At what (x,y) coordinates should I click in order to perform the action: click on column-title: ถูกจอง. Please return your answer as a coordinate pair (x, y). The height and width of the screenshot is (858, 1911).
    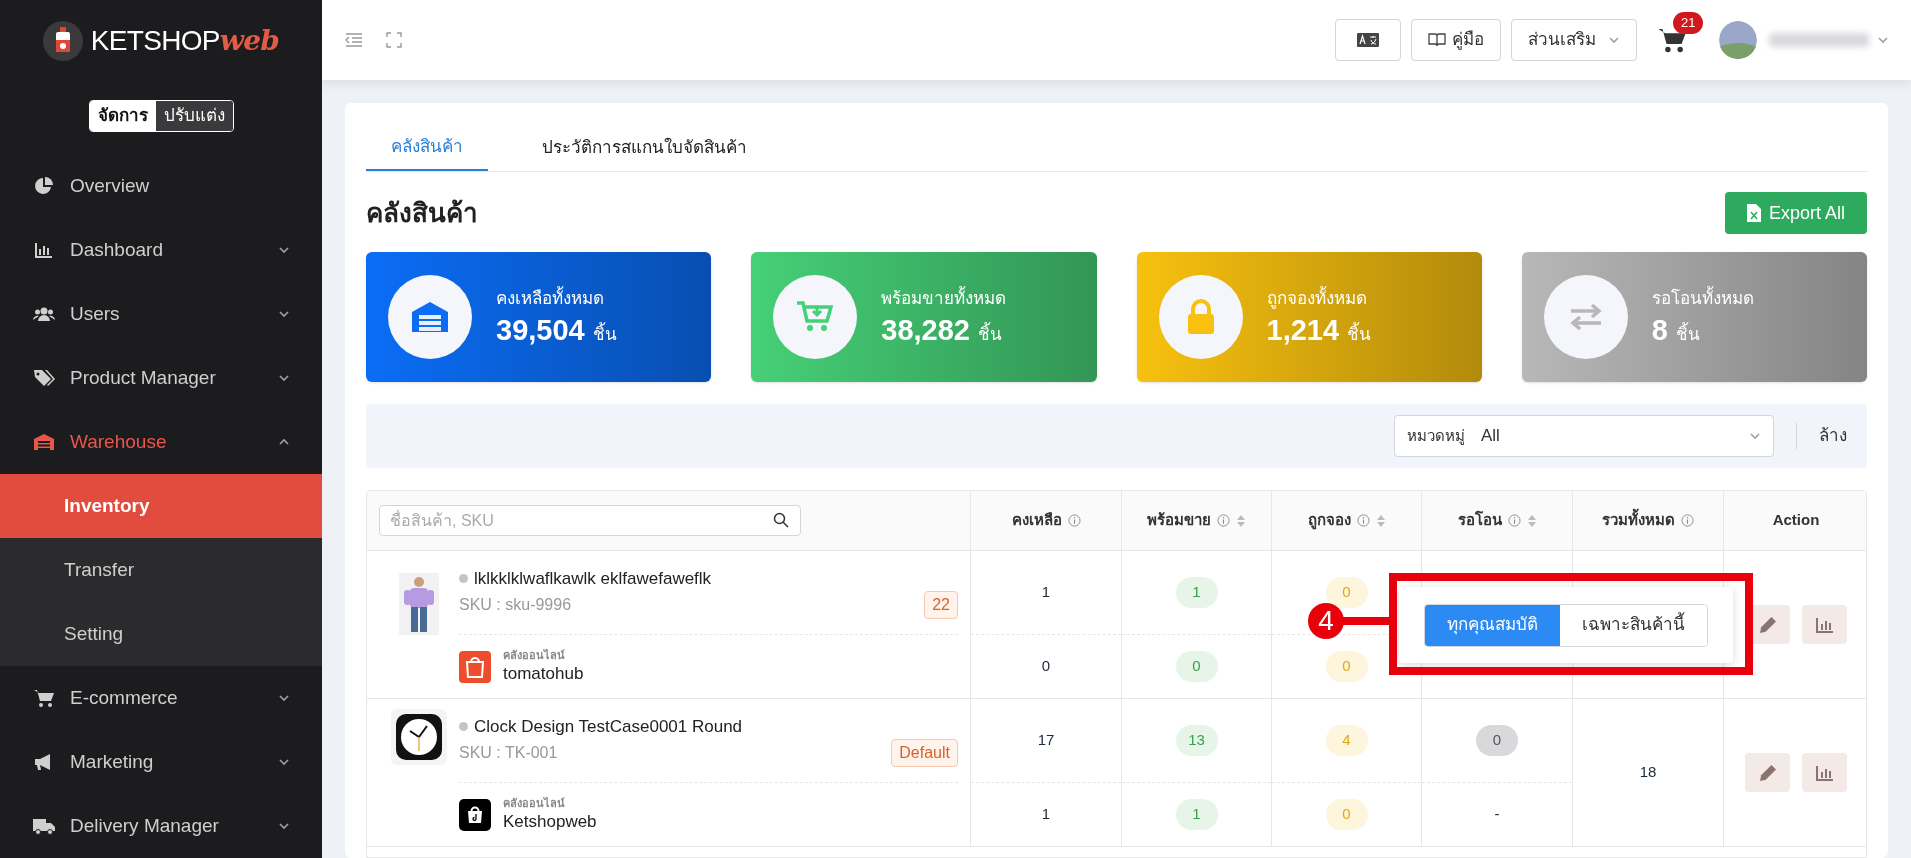
    Looking at the image, I should click on (1329, 521).